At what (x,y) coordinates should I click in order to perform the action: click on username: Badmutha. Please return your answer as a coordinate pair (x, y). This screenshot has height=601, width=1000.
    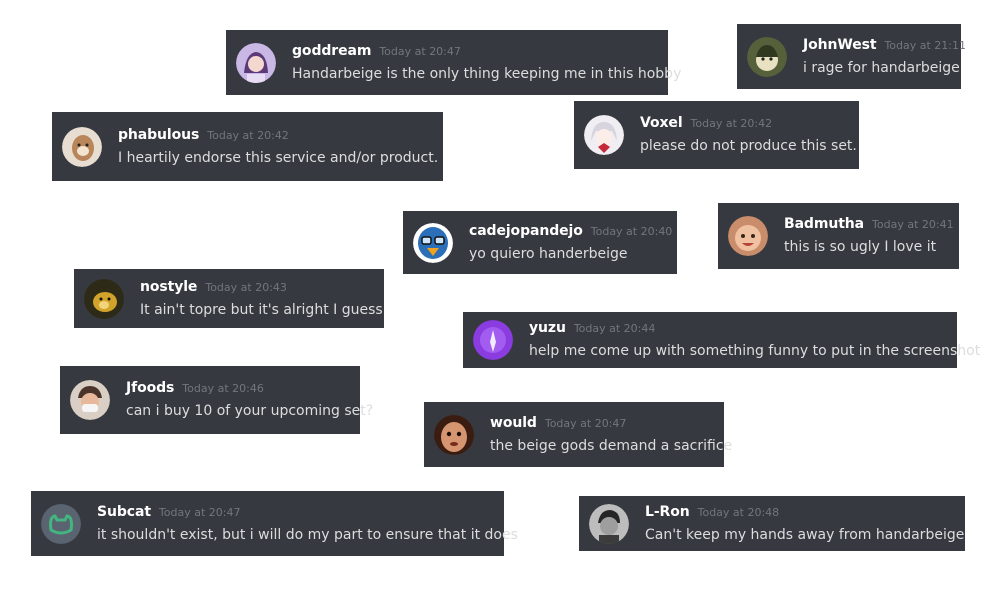
    Looking at the image, I should click on (824, 224).